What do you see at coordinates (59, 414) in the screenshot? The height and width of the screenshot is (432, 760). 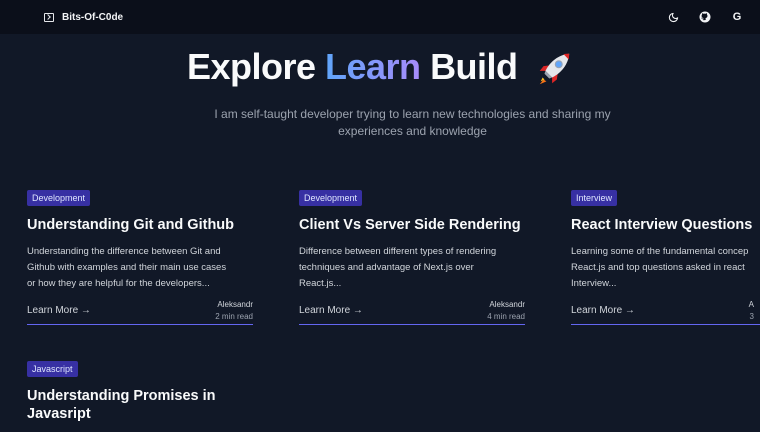 I see `post-title-line: Javasript` at bounding box center [59, 414].